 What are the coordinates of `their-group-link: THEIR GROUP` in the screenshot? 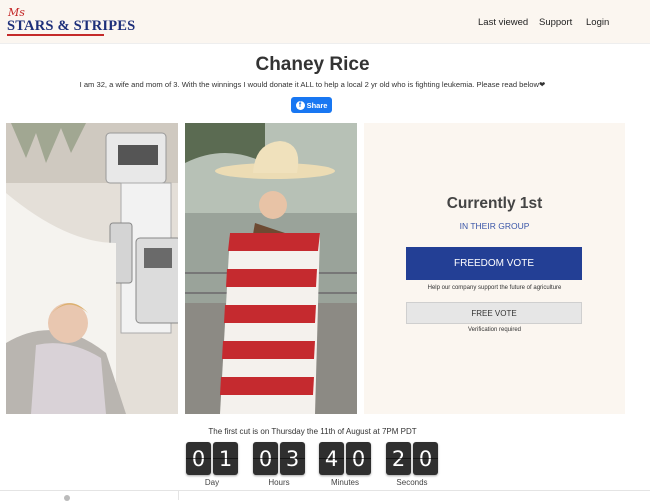 It's located at (499, 226).